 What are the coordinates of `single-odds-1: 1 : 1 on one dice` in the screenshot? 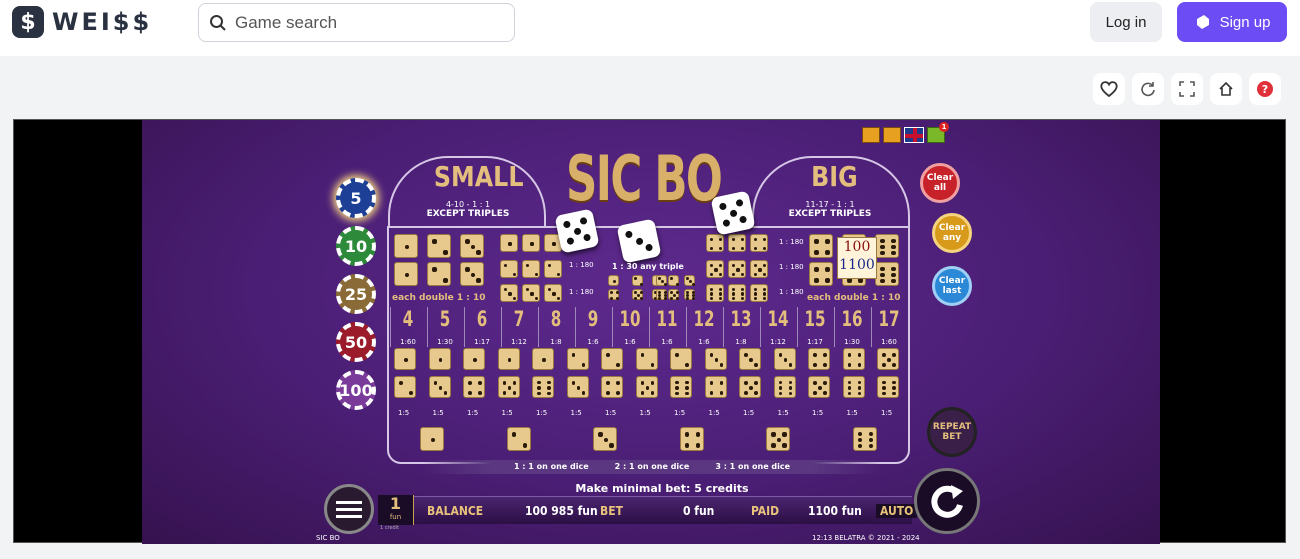 It's located at (551, 466).